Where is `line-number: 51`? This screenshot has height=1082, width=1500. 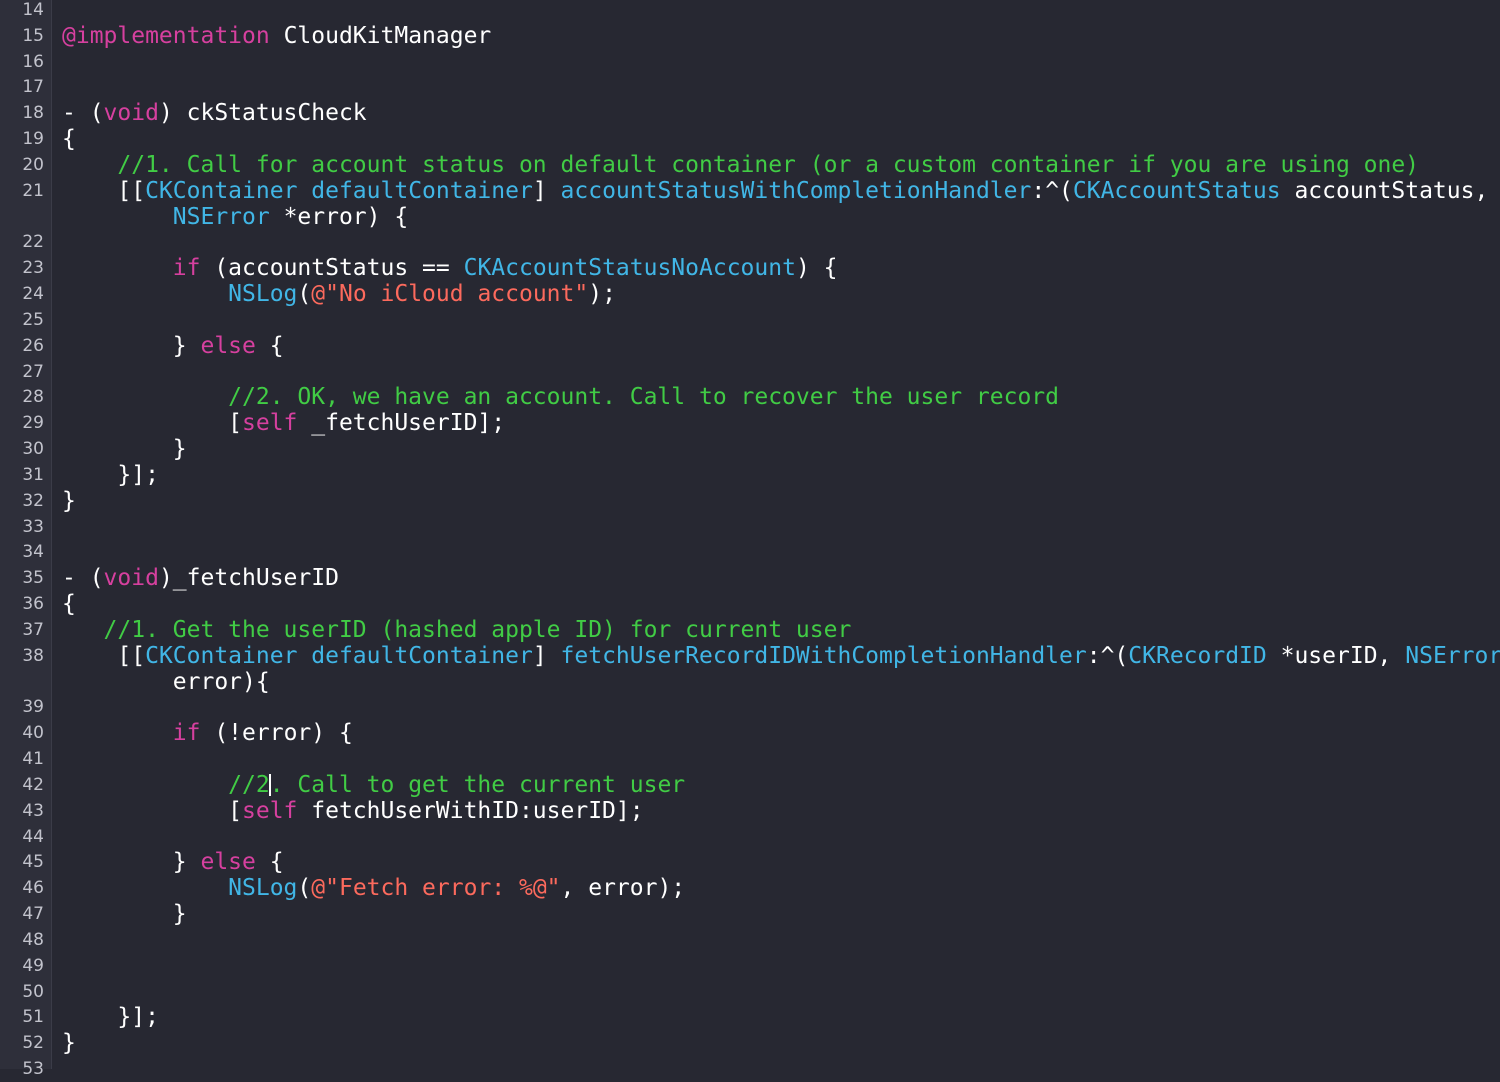 line-number: 51 is located at coordinates (33, 1017).